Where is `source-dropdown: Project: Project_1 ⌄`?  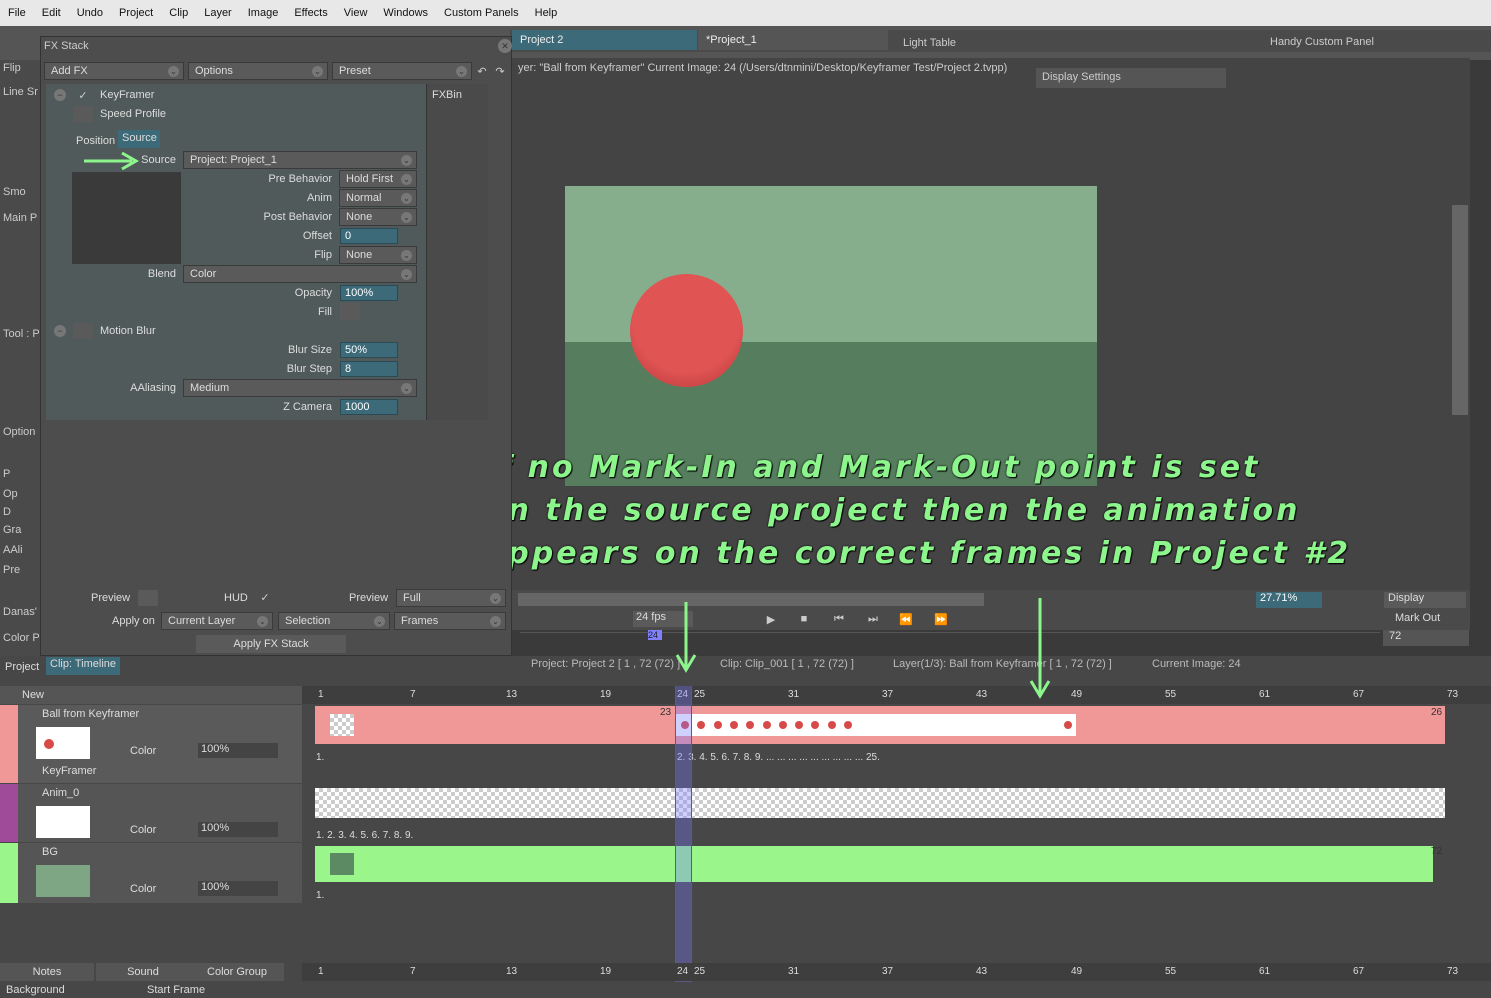
source-dropdown: Project: Project_1 ⌄ is located at coordinates (300, 160).